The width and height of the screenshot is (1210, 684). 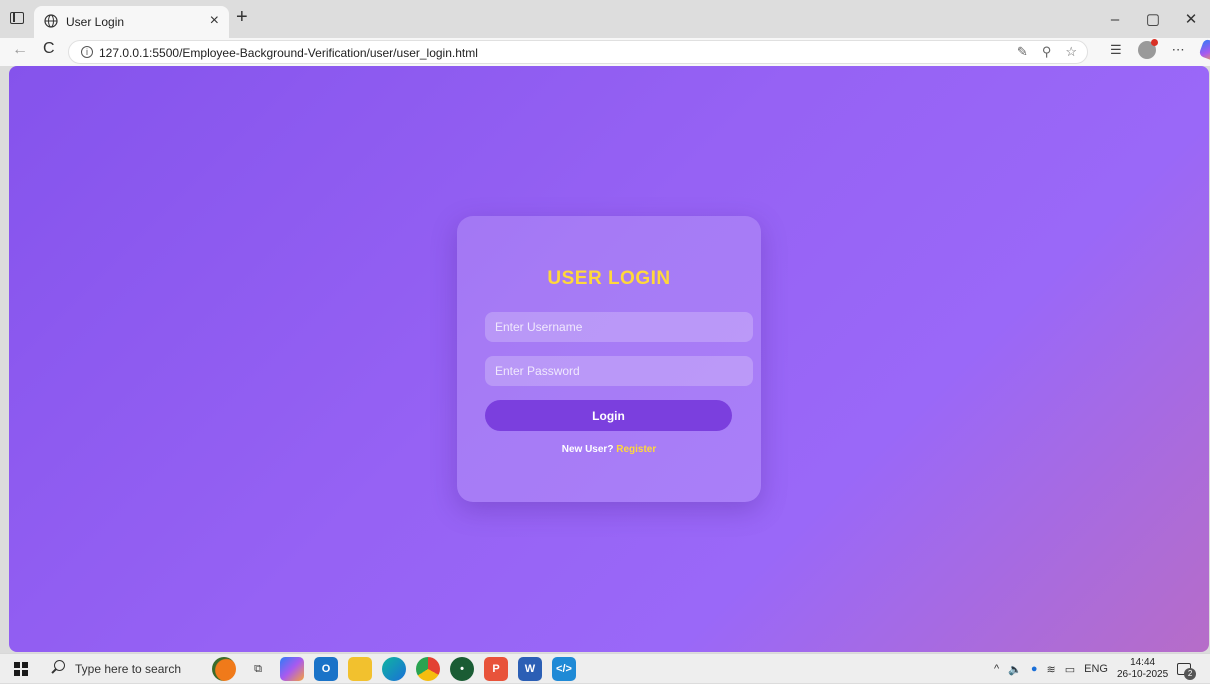 I want to click on halloween-widget-icon, so click(x=224, y=669).